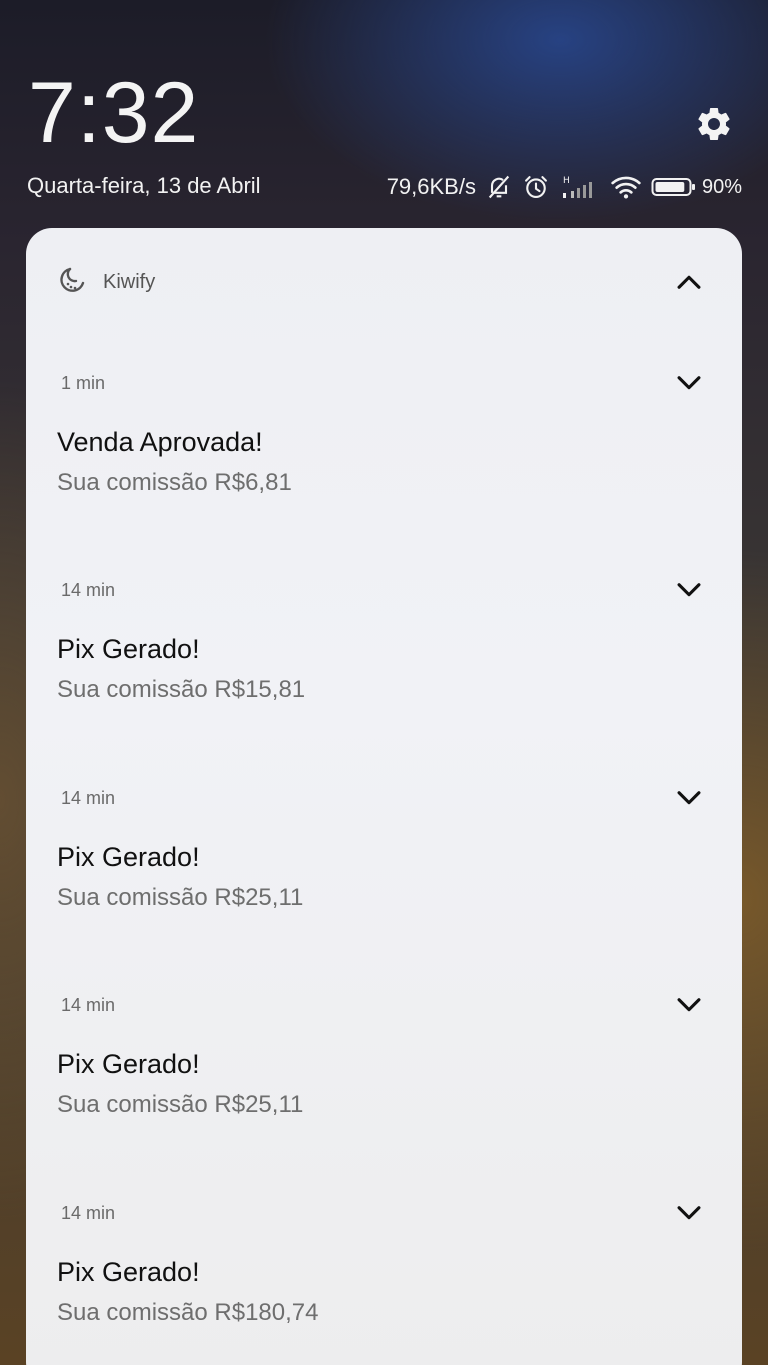 This screenshot has width=768, height=1365. I want to click on notification-item: 14 min Pix Gerado! Sua comissão R$15,81, so click(384, 680).